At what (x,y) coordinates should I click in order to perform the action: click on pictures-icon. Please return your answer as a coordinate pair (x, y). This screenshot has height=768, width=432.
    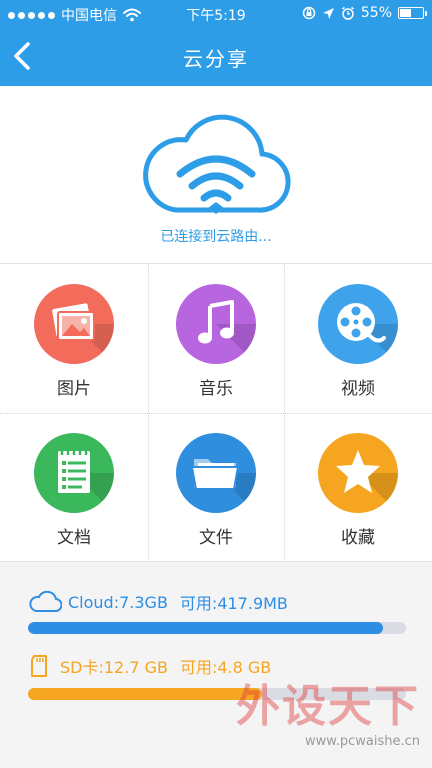
    Looking at the image, I should click on (74, 324).